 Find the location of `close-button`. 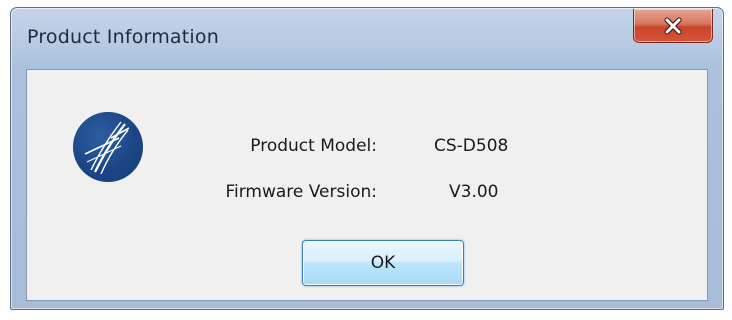

close-button is located at coordinates (673, 26).